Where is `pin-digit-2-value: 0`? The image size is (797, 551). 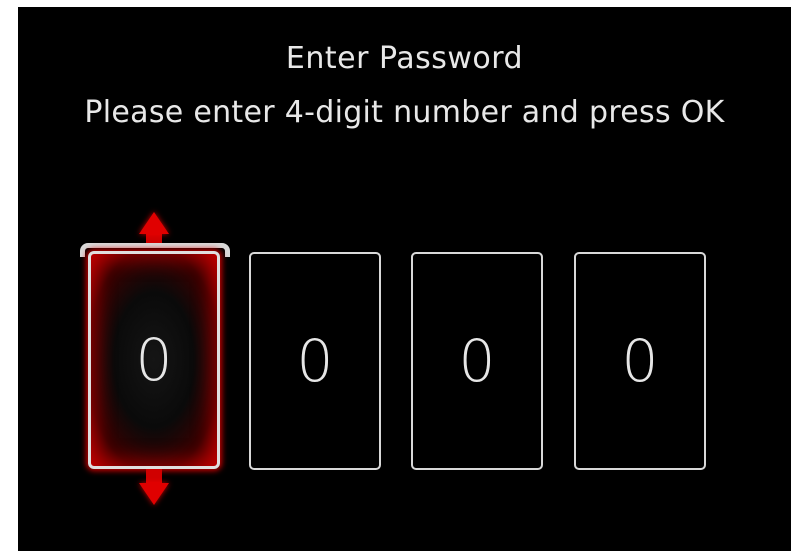 pin-digit-2-value: 0 is located at coordinates (315, 361).